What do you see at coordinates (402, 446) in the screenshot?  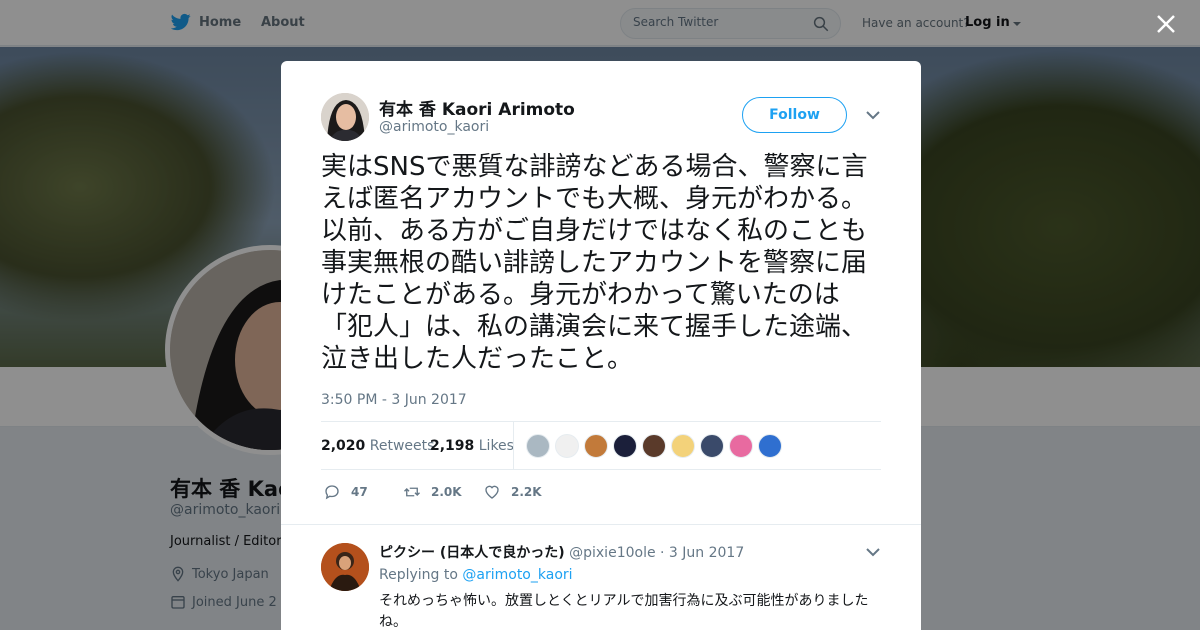 I see `retweets-label: Retweets` at bounding box center [402, 446].